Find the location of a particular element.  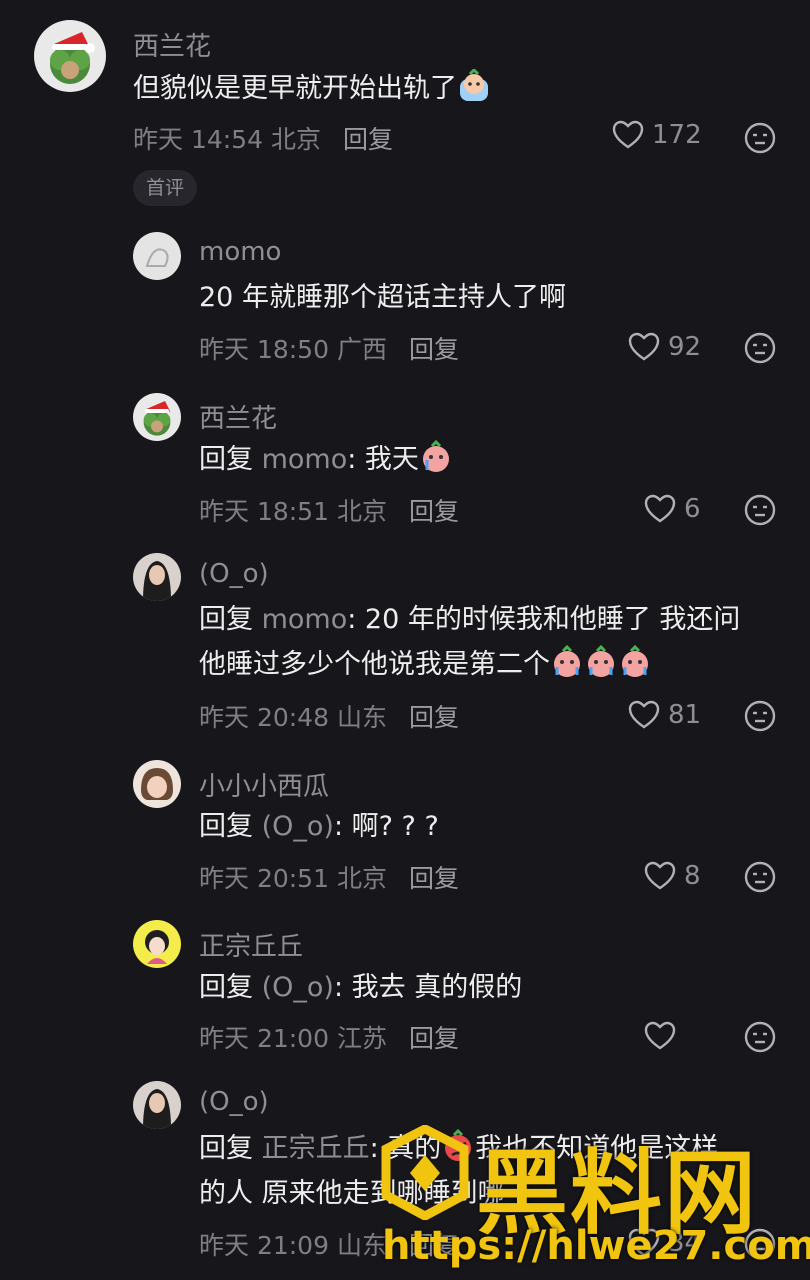

timestamp: 昨天 18:51 北京 is located at coordinates (293, 511).